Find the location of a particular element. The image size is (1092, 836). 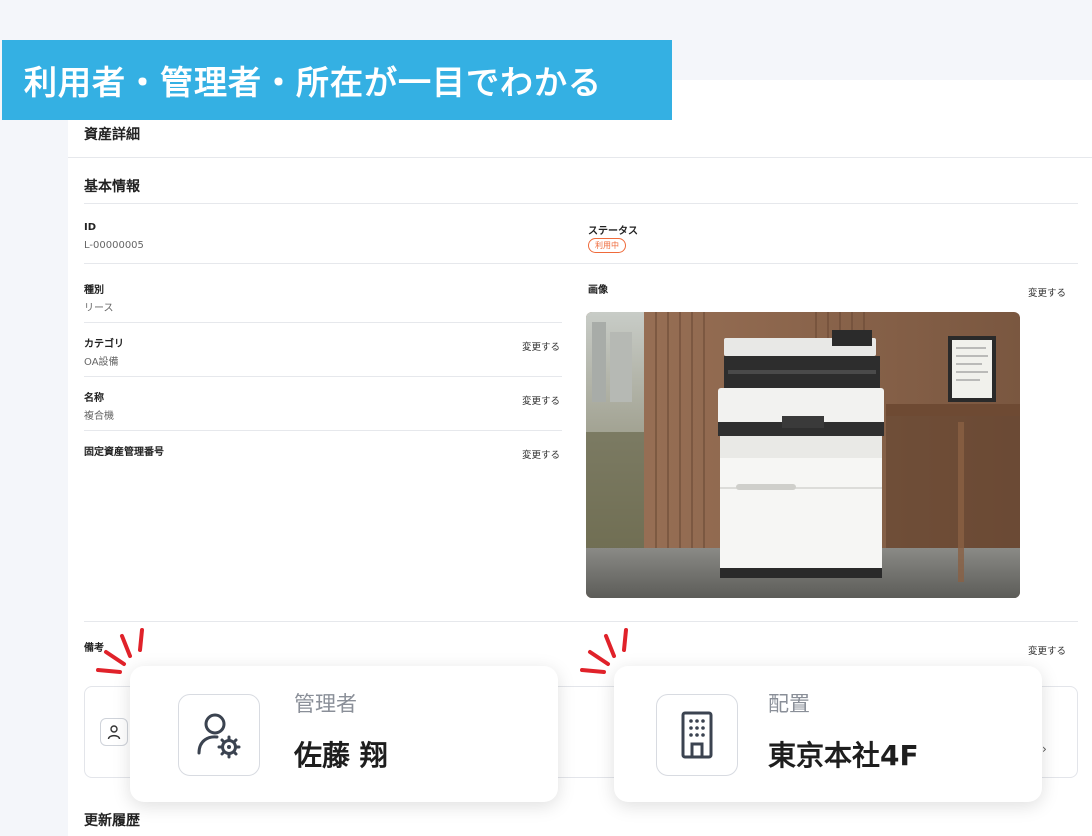

image-label: 画像 is located at coordinates (598, 290).